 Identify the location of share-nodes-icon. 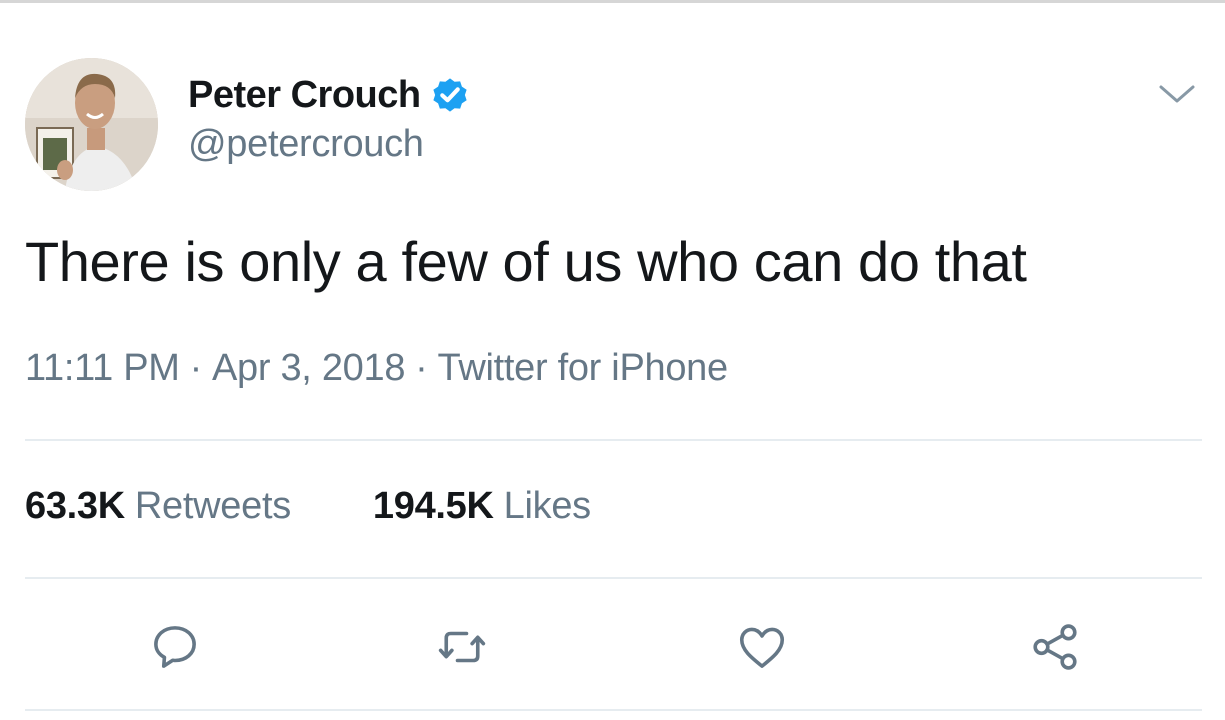
(1055, 647).